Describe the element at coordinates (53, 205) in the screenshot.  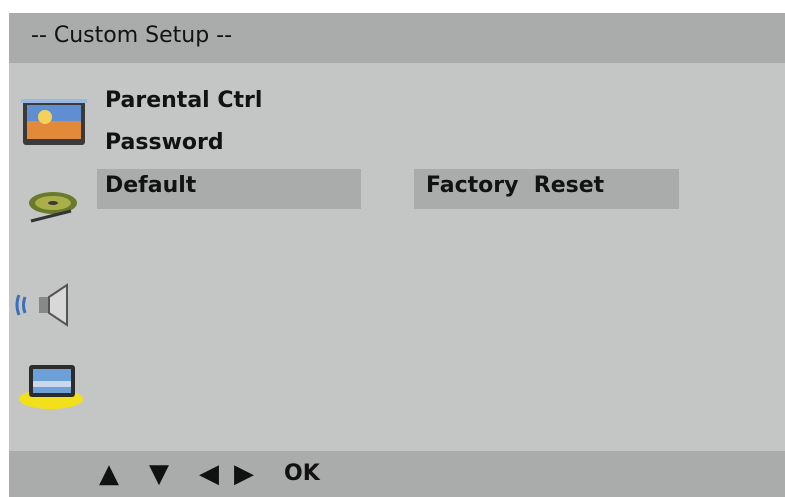
I see `disc-icon` at that location.